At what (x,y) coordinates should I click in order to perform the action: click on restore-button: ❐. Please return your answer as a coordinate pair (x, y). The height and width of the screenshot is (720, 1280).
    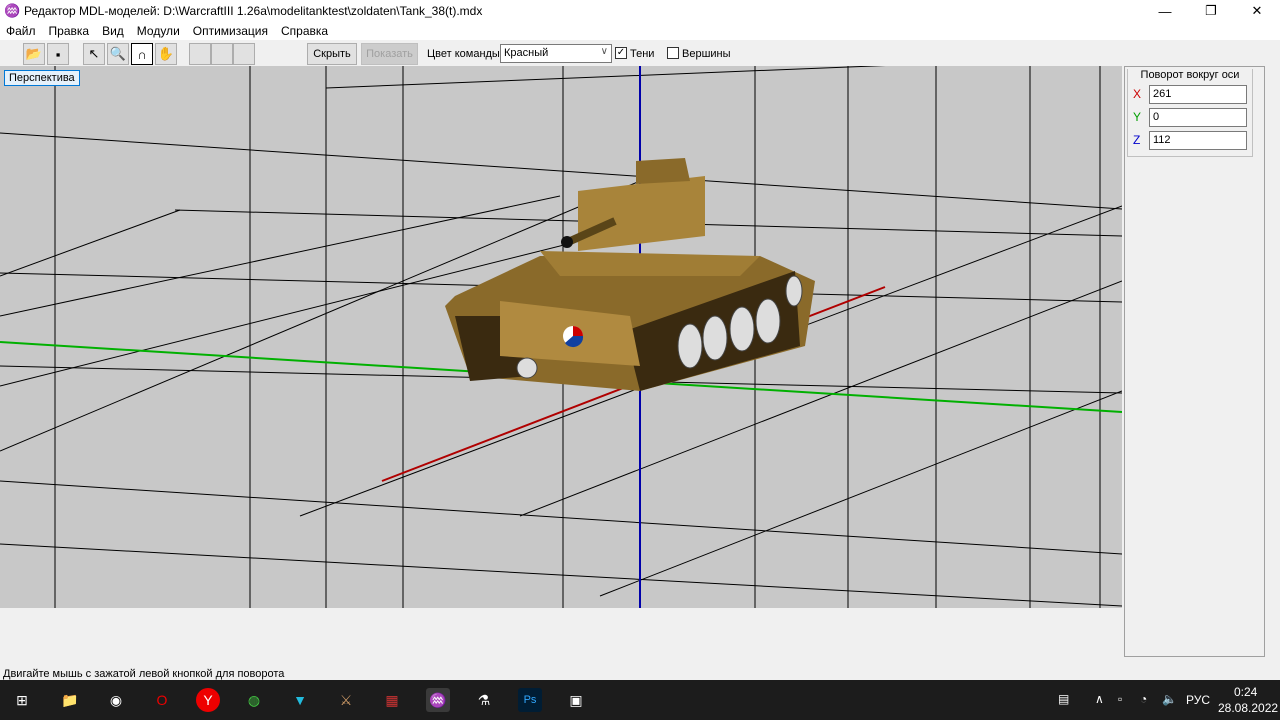
    Looking at the image, I should click on (1211, 11).